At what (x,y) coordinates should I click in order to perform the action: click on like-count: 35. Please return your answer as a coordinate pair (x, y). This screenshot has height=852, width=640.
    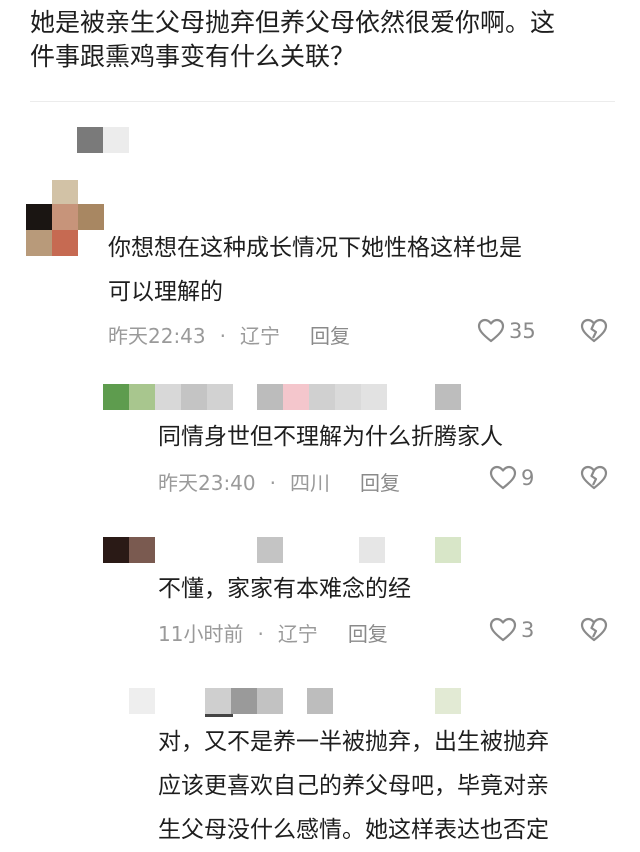
    Looking at the image, I should click on (522, 331).